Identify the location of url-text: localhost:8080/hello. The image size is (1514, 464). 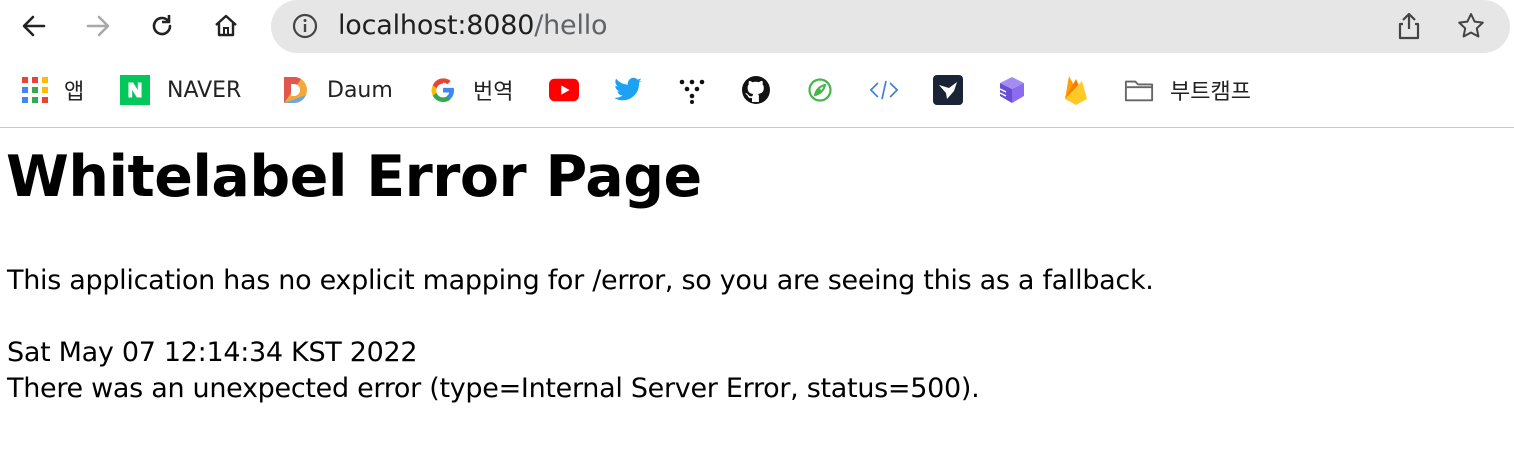
(473, 26).